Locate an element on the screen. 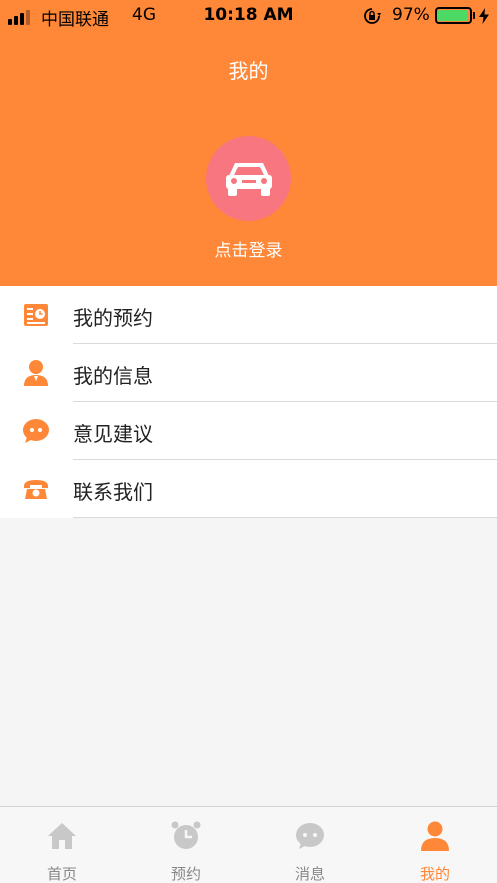  menu-item-label: 我的预约 is located at coordinates (113, 318).